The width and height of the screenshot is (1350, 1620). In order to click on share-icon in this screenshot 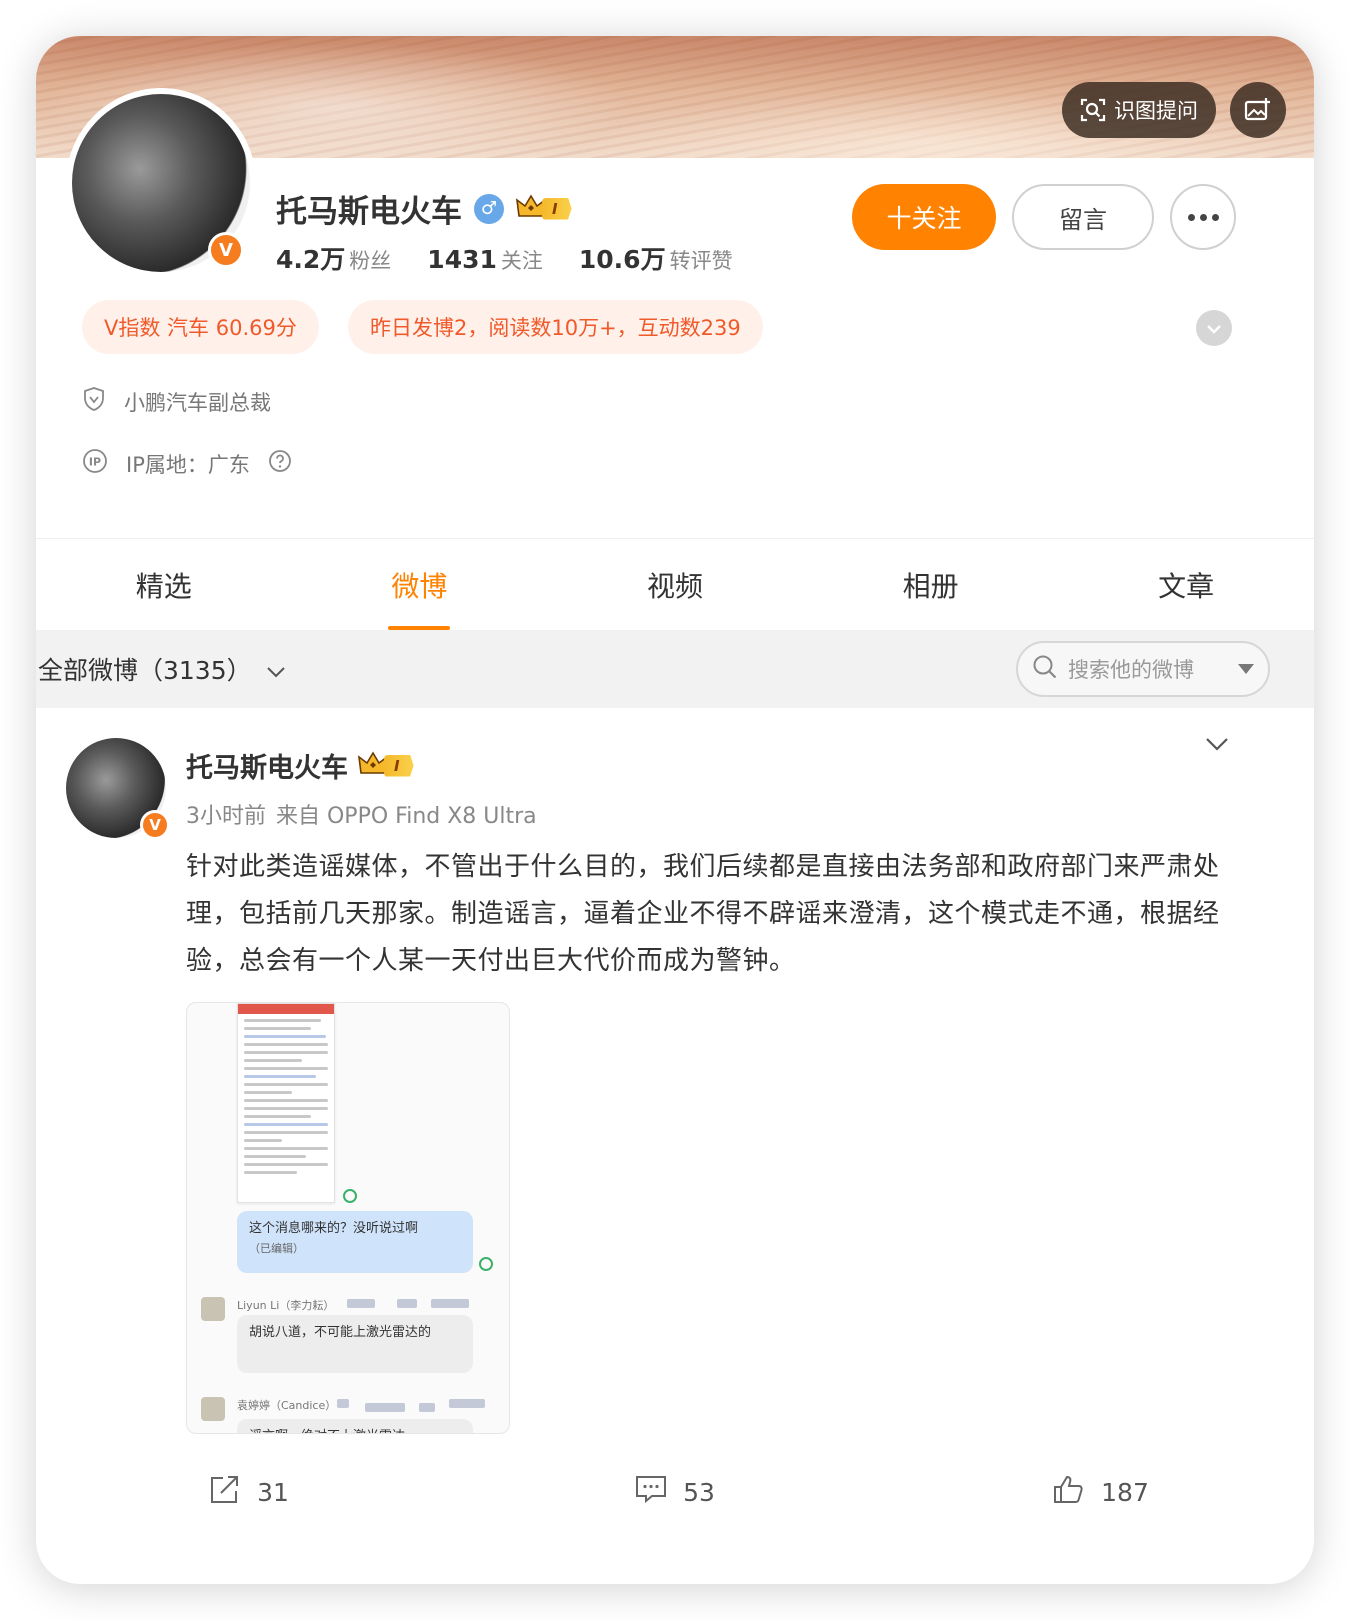, I will do `click(225, 1492)`.